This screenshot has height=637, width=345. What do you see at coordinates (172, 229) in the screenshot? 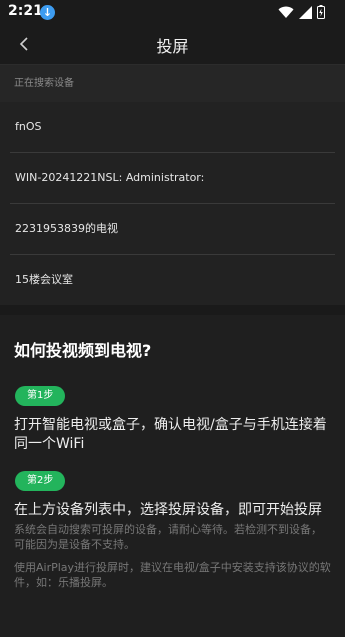
I see `device-item: 2231953839的电视` at bounding box center [172, 229].